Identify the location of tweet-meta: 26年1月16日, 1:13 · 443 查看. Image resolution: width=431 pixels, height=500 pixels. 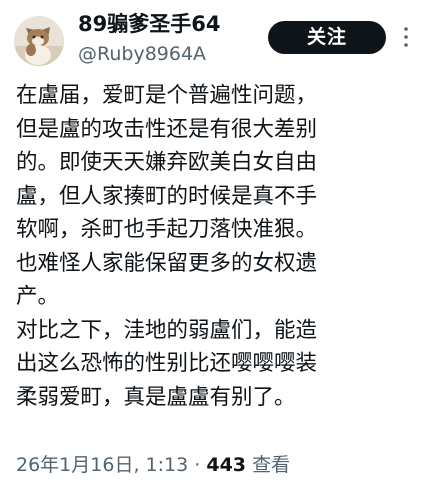
(153, 465).